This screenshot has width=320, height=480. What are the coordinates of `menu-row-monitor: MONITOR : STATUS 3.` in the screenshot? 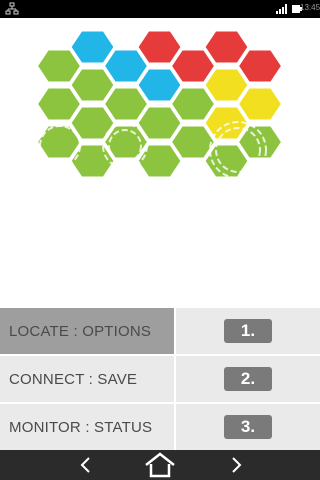 It's located at (160, 427).